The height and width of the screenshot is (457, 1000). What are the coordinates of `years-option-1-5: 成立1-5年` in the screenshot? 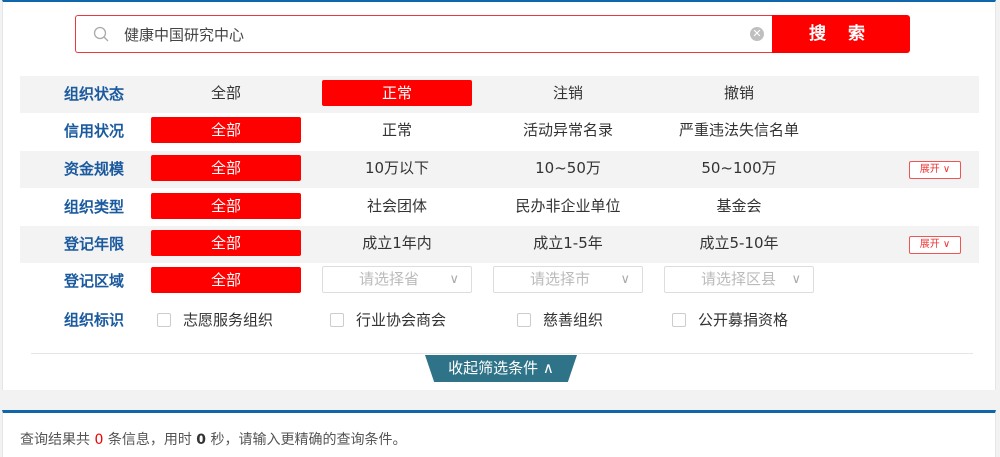 It's located at (568, 243).